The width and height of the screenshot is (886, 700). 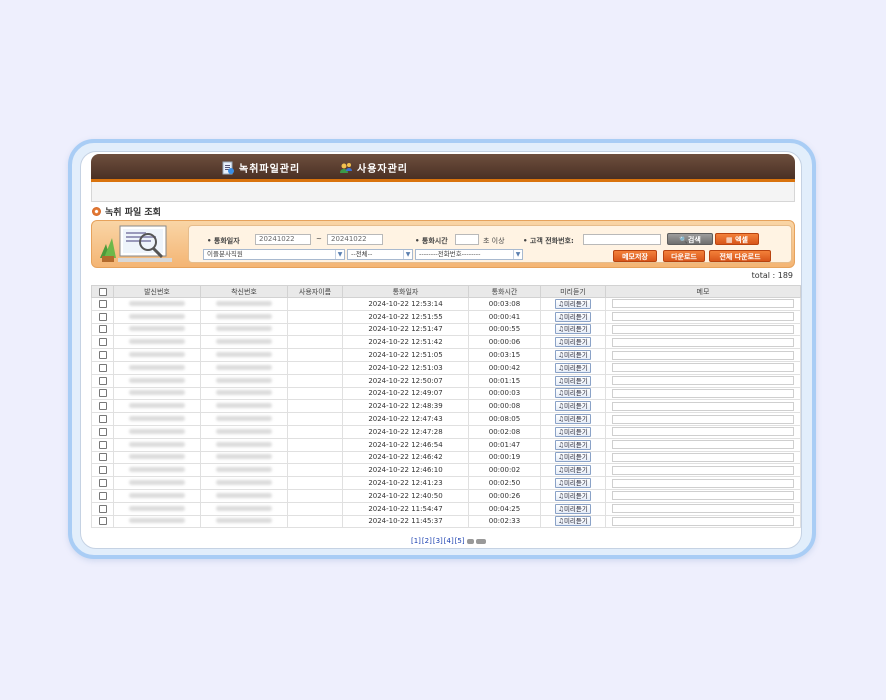 I want to click on call-date-cell: 2024-10-22 12:49:07, so click(x=405, y=393).